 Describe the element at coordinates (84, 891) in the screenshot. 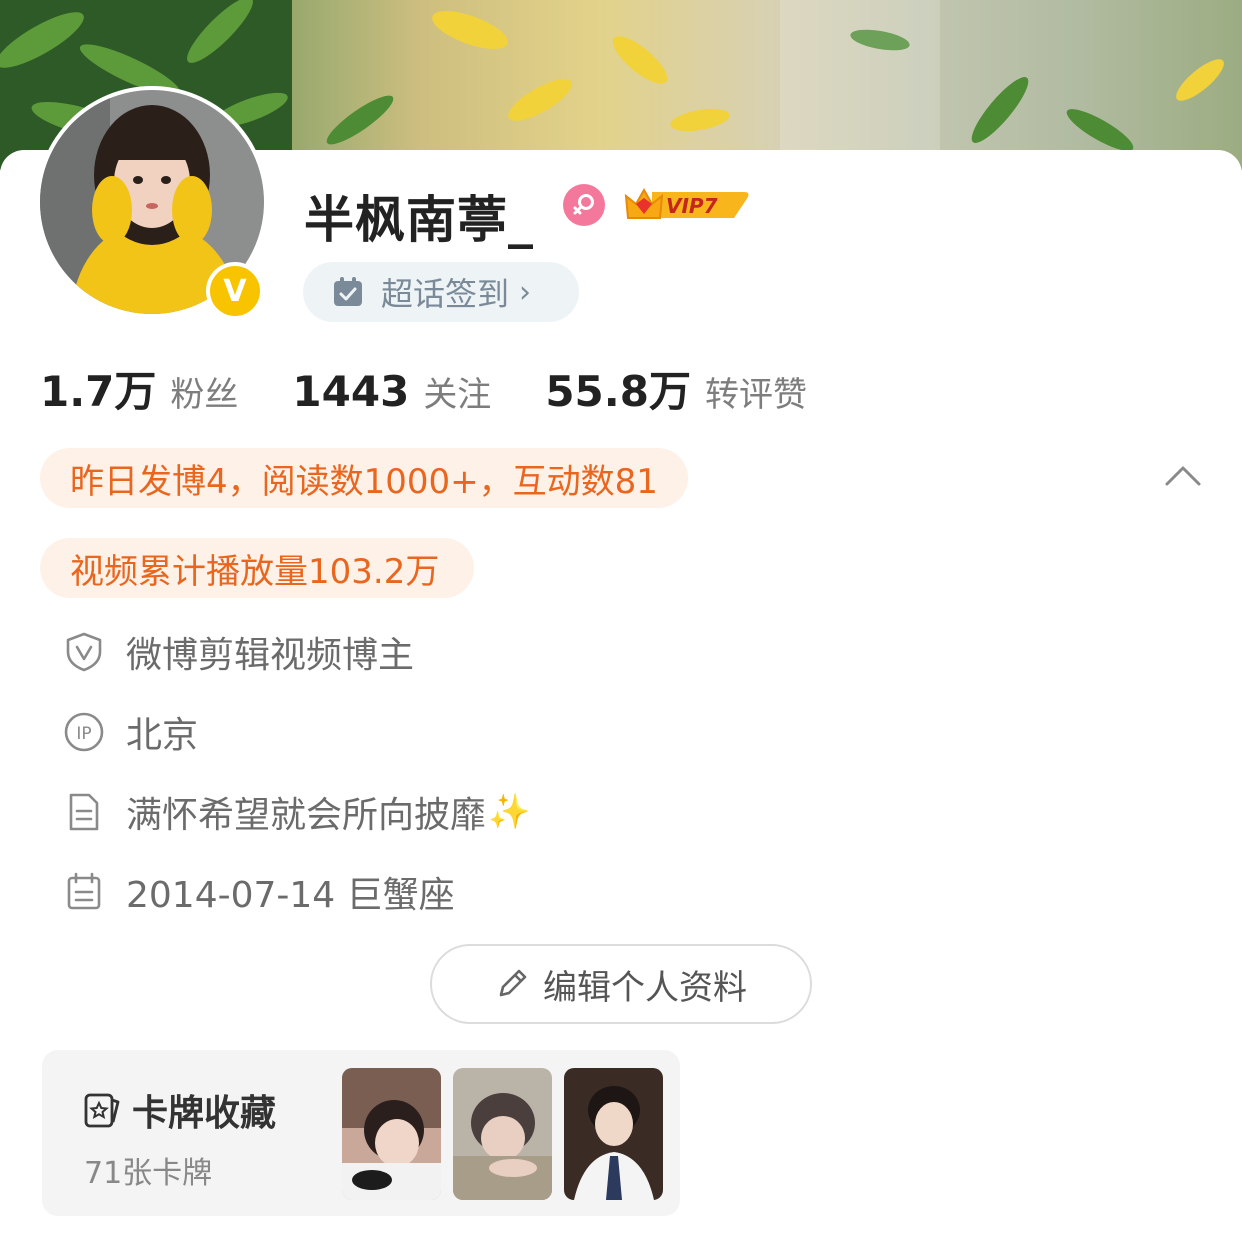

I see `calendar-icon` at that location.